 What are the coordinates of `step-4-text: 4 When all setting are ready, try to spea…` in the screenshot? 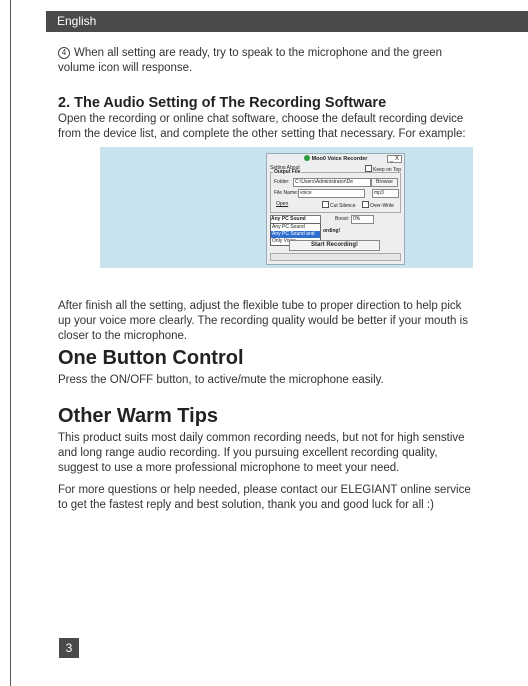 It's located at (250, 53).